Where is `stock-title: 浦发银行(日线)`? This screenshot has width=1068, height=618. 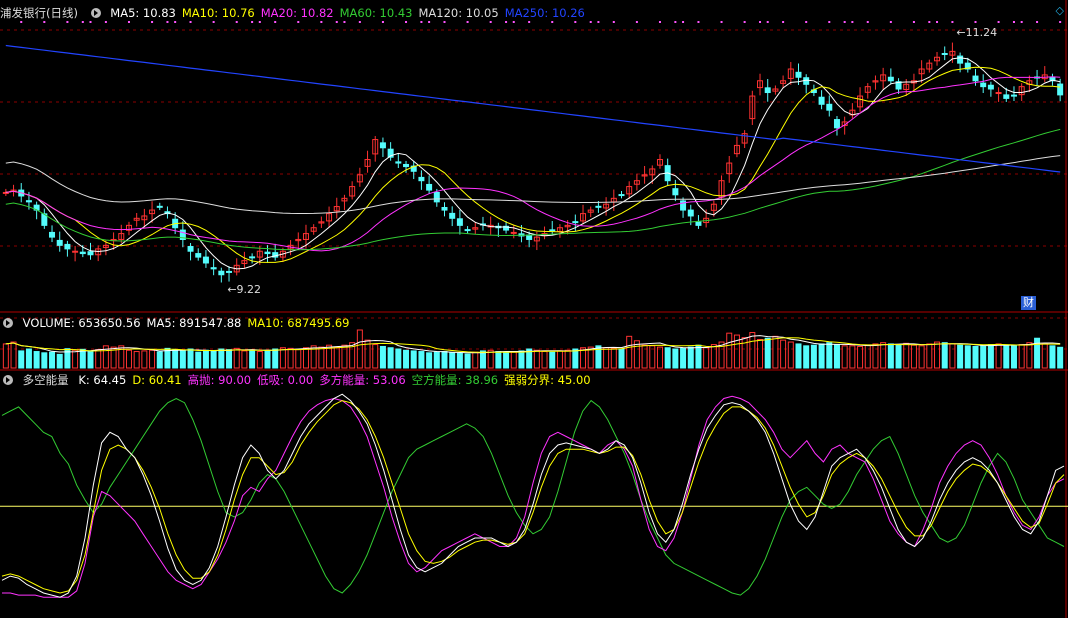
stock-title: 浦发银行(日线) is located at coordinates (39, 13).